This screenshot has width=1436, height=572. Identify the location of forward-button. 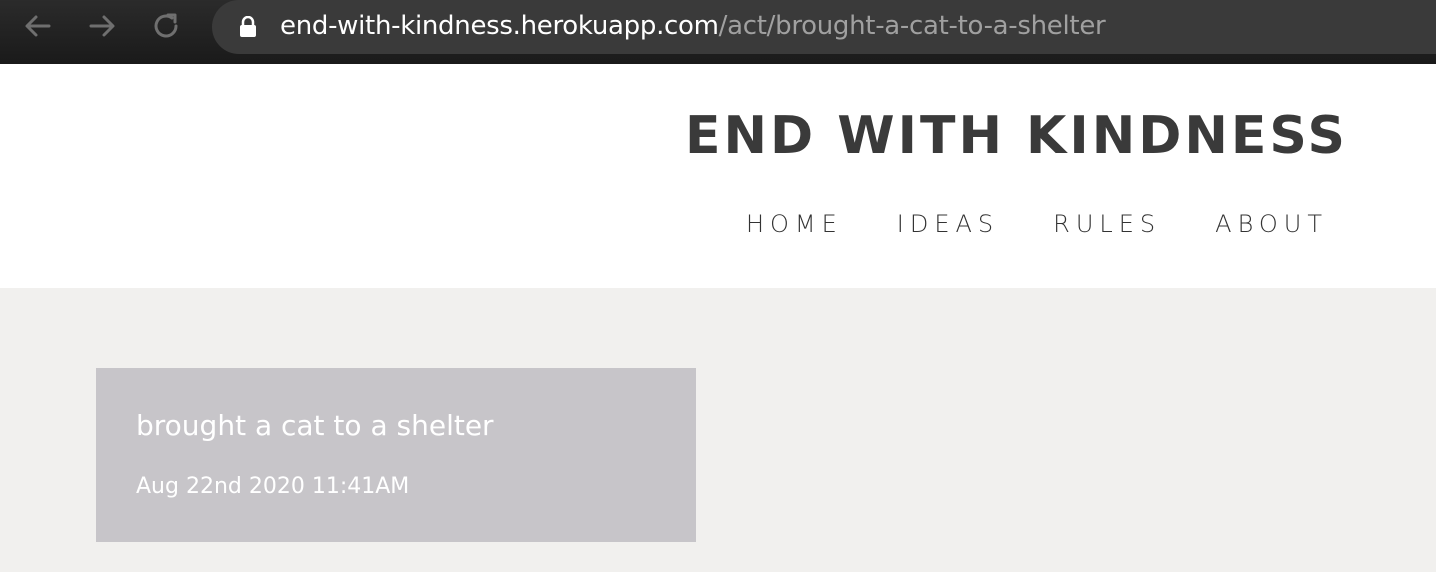
(102, 26).